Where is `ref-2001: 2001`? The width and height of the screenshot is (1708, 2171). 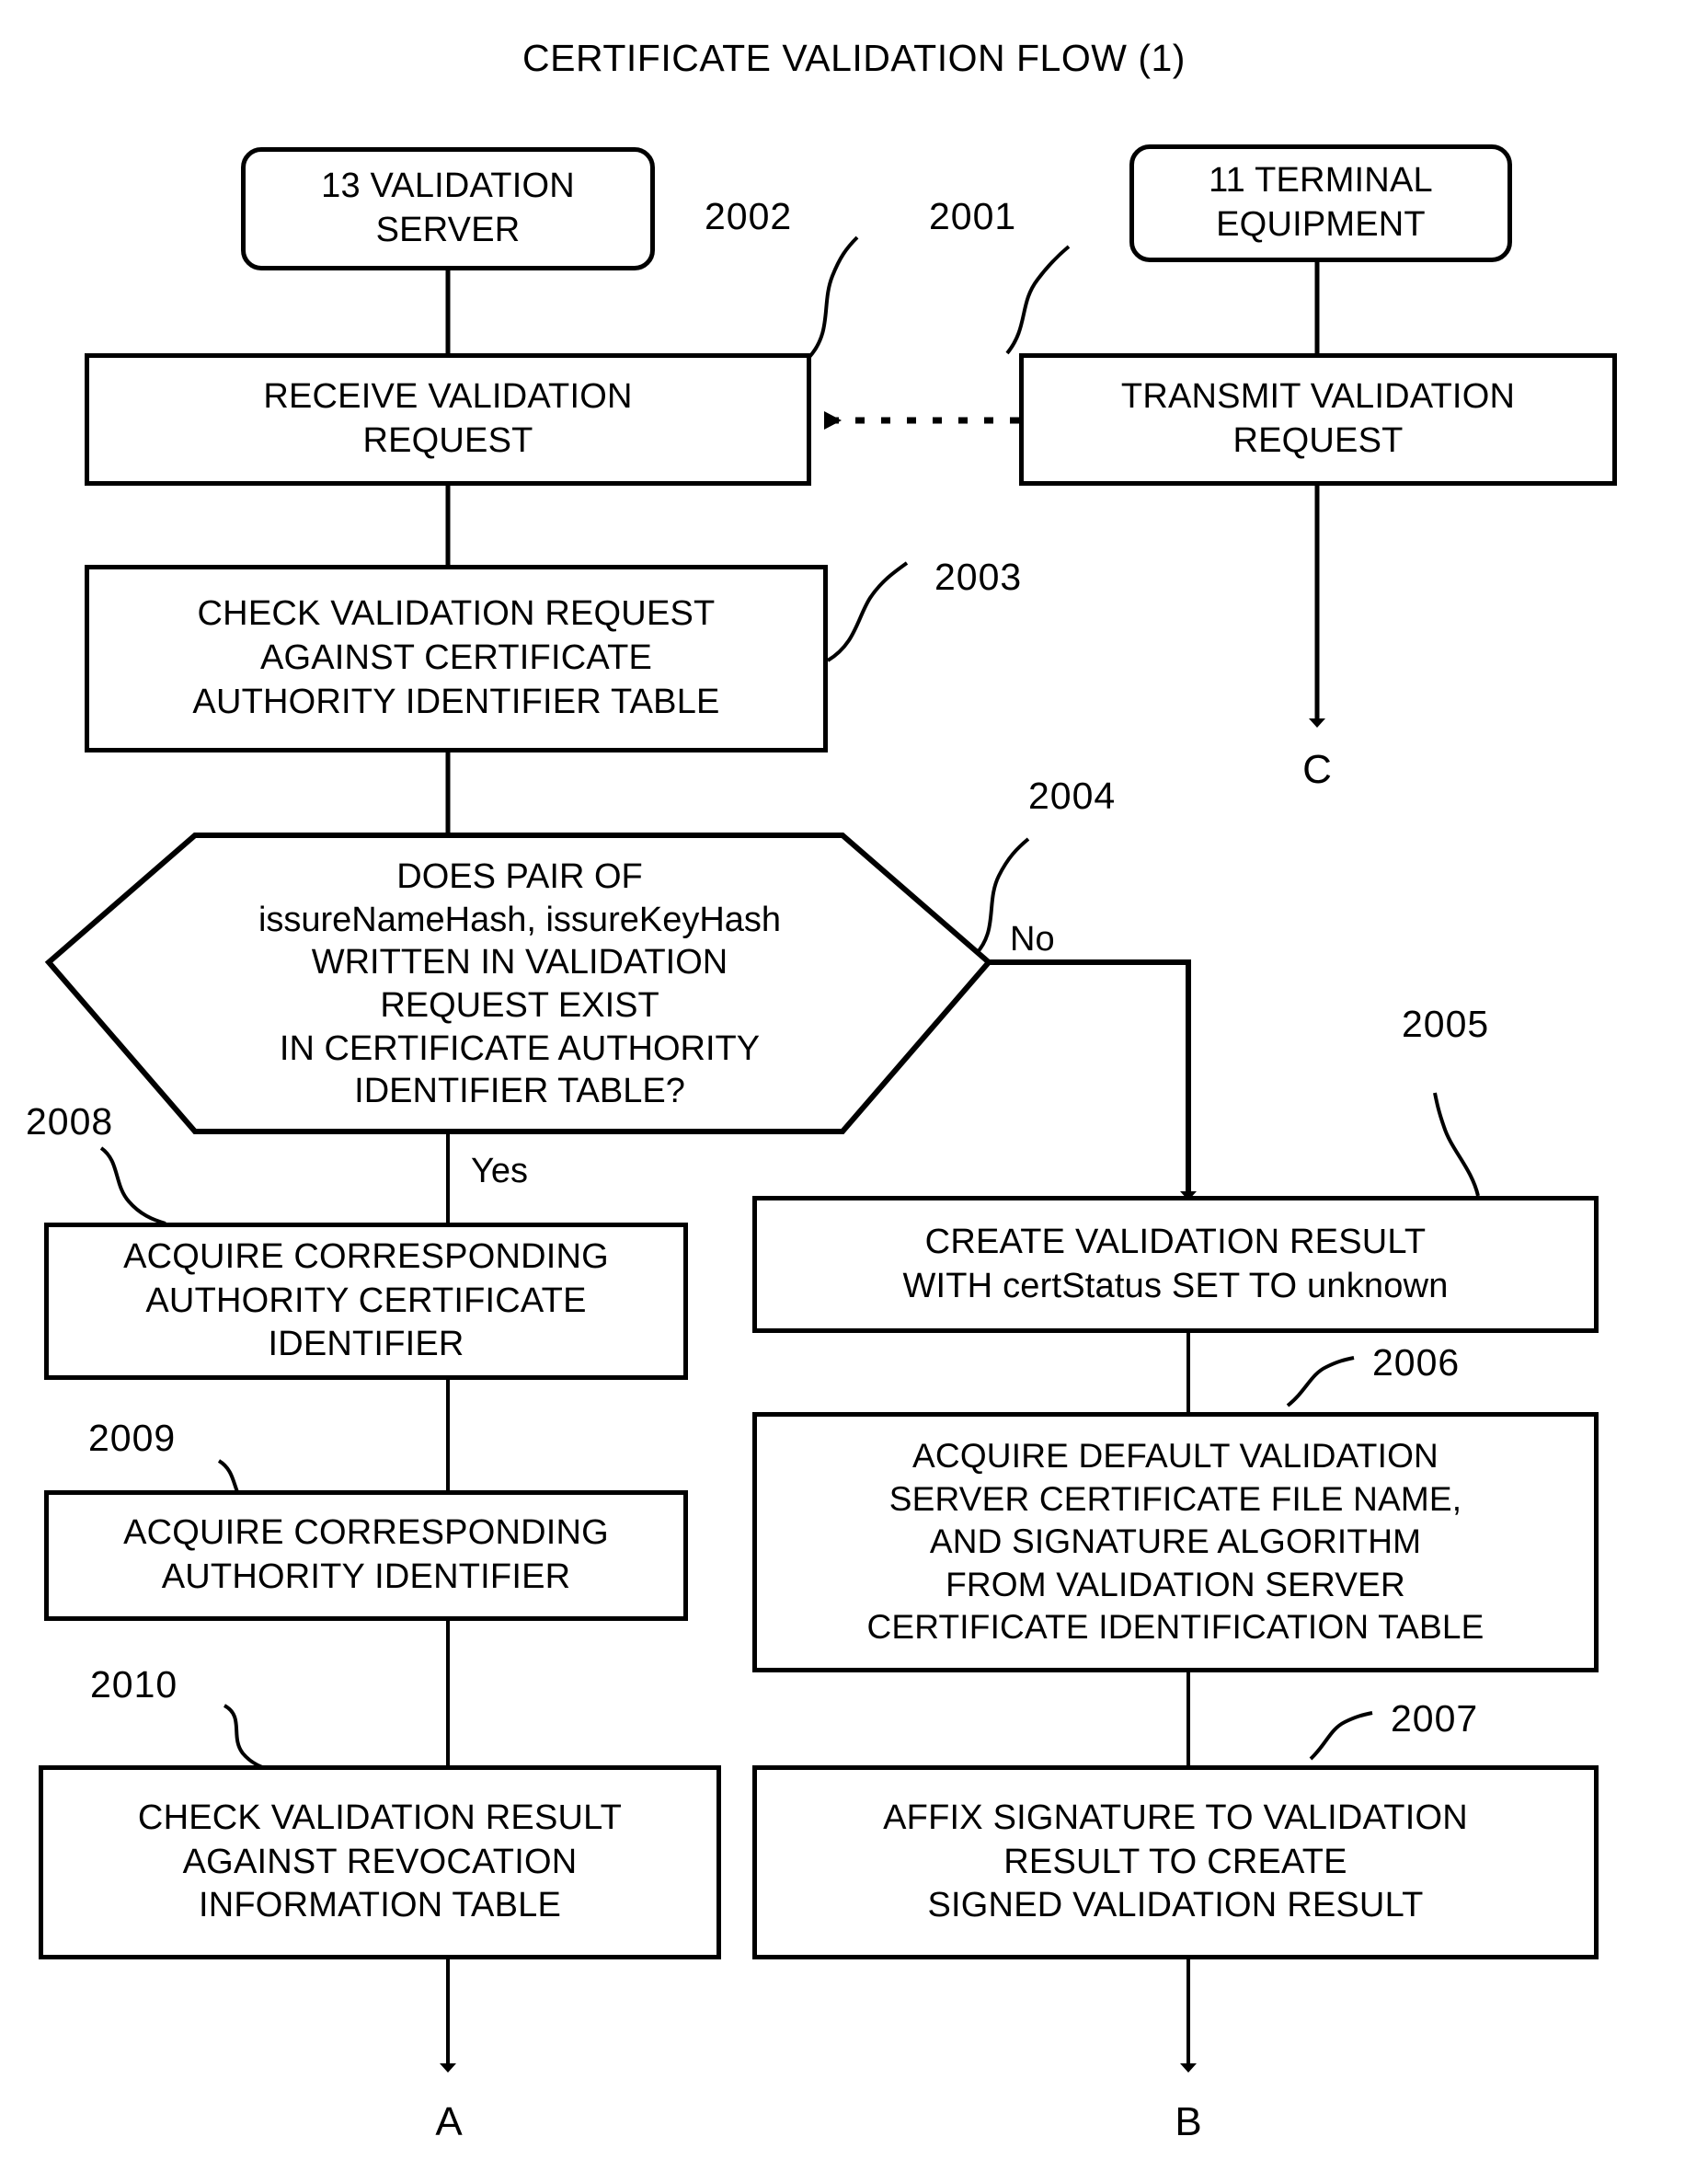
ref-2001: 2001 is located at coordinates (973, 216).